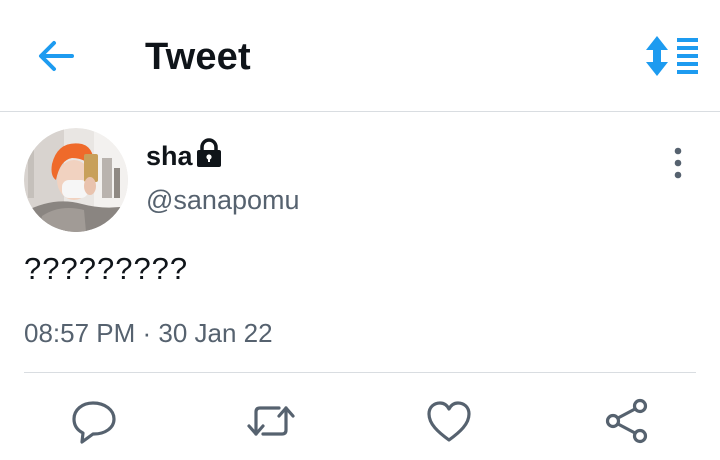 The height and width of the screenshot is (460, 720). I want to click on retweet-icon, so click(271, 421).